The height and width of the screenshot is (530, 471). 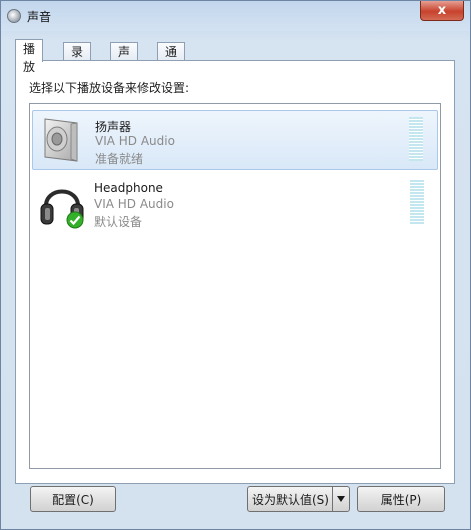 I want to click on tab-sounds: 声音, so click(x=124, y=59).